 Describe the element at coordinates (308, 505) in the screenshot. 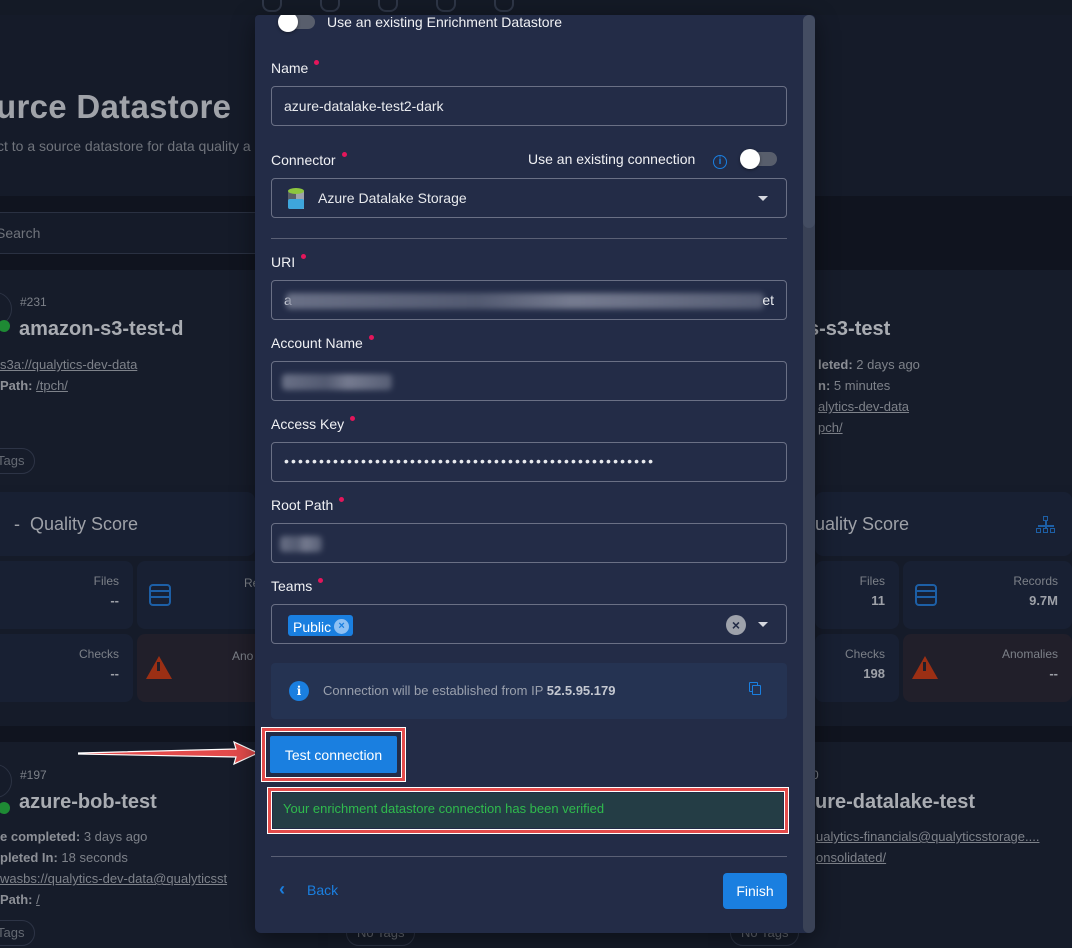

I see `root-path-label: Root Path` at that location.